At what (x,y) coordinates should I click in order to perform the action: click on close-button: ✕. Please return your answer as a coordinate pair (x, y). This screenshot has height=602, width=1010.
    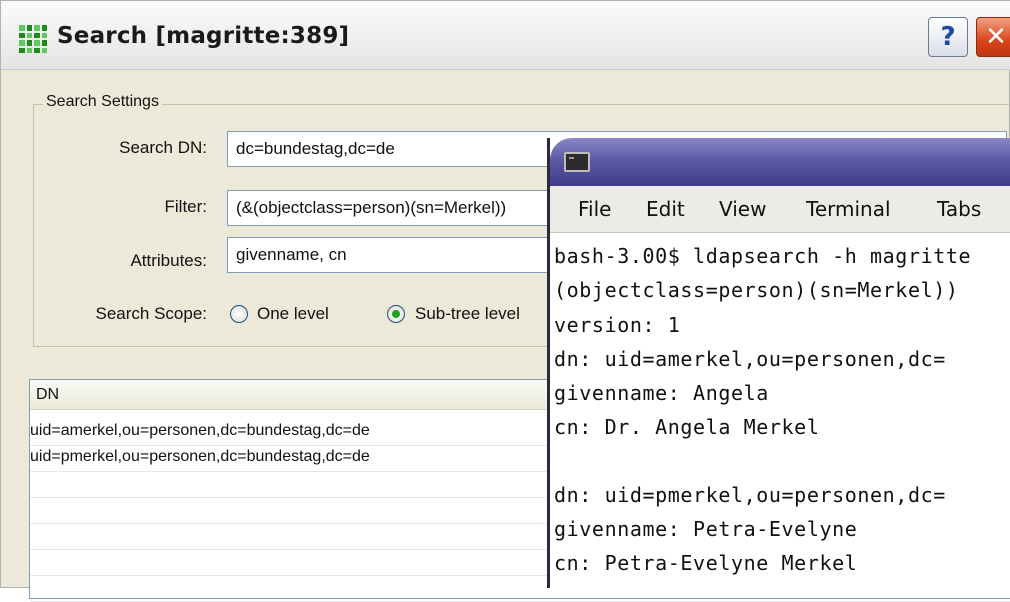
    Looking at the image, I should click on (993, 37).